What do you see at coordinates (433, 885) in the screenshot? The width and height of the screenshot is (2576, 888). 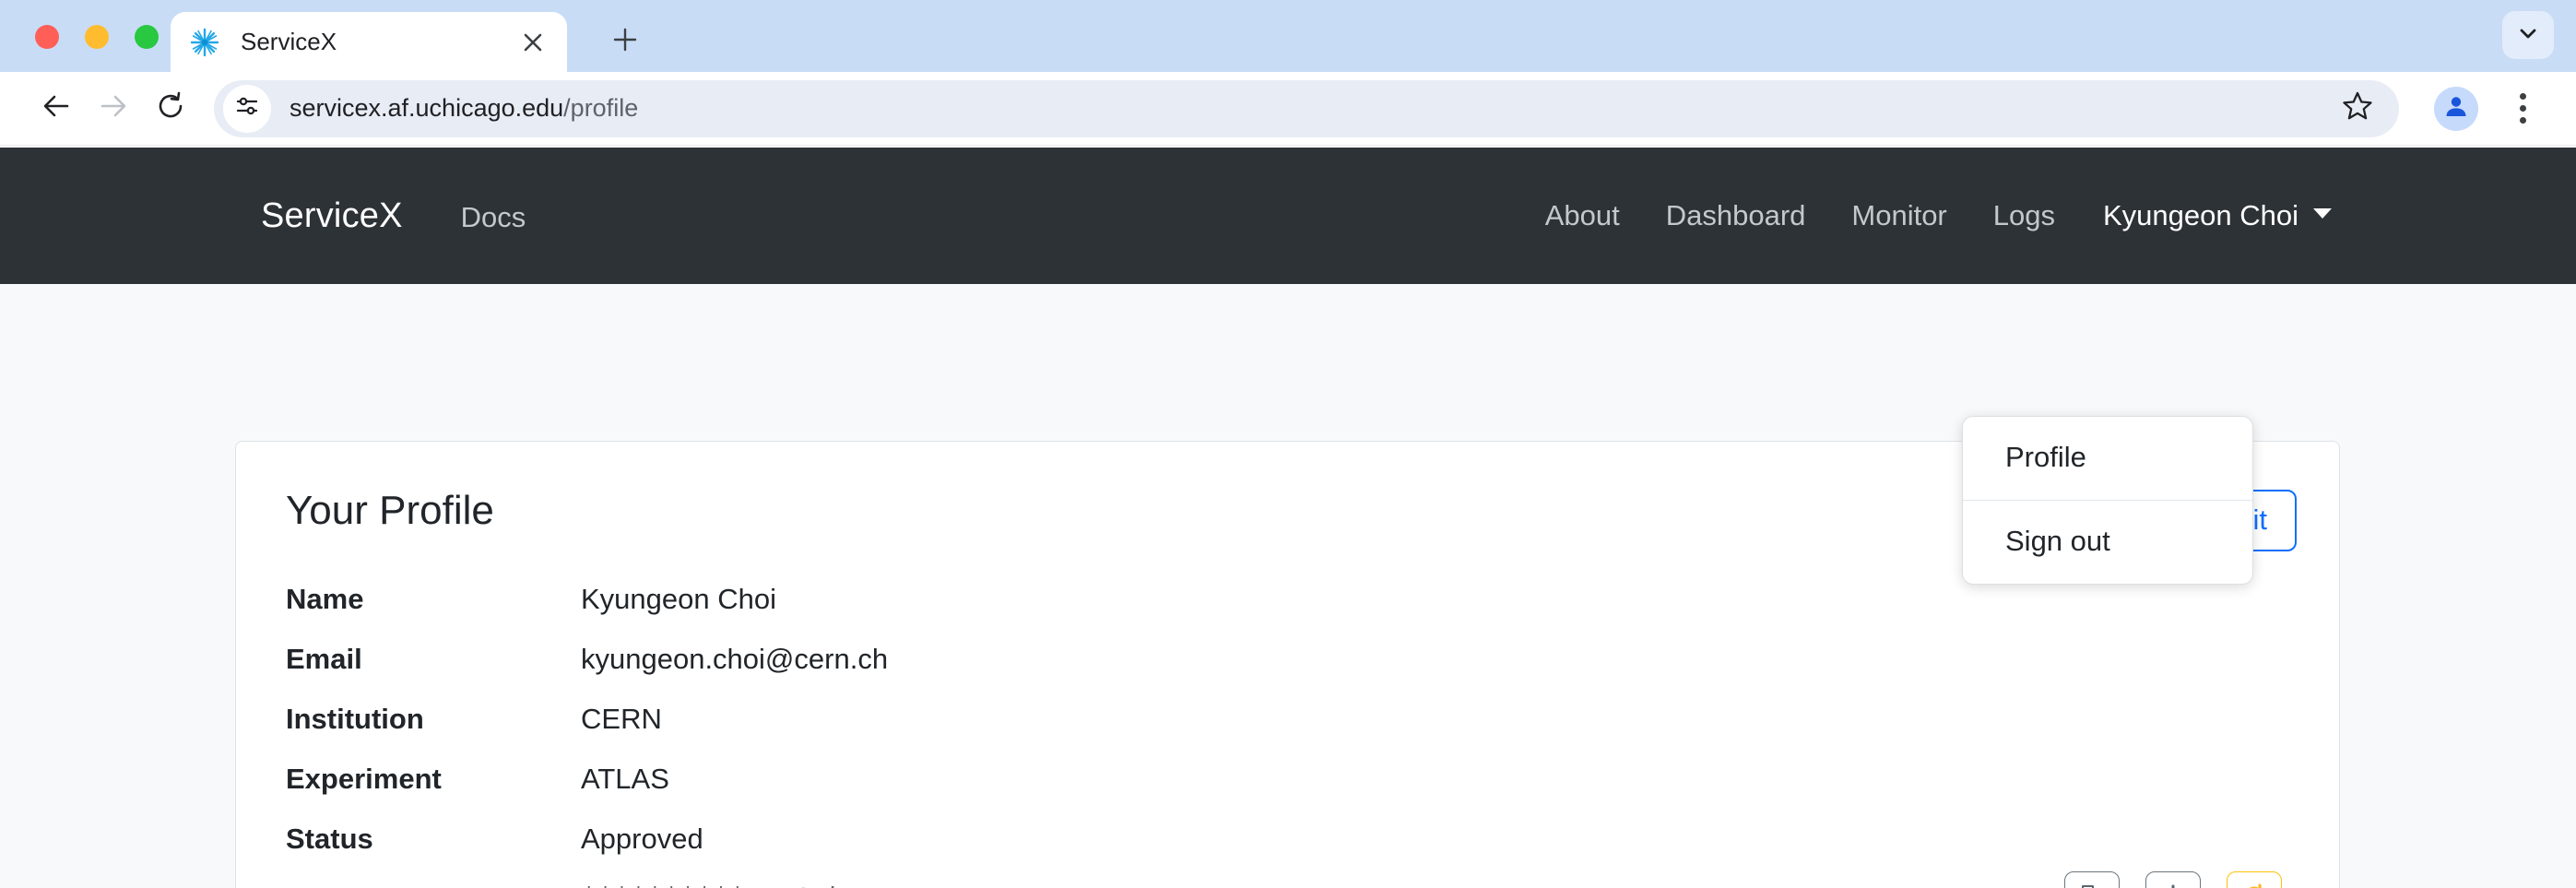 I see `field-label: API token` at bounding box center [433, 885].